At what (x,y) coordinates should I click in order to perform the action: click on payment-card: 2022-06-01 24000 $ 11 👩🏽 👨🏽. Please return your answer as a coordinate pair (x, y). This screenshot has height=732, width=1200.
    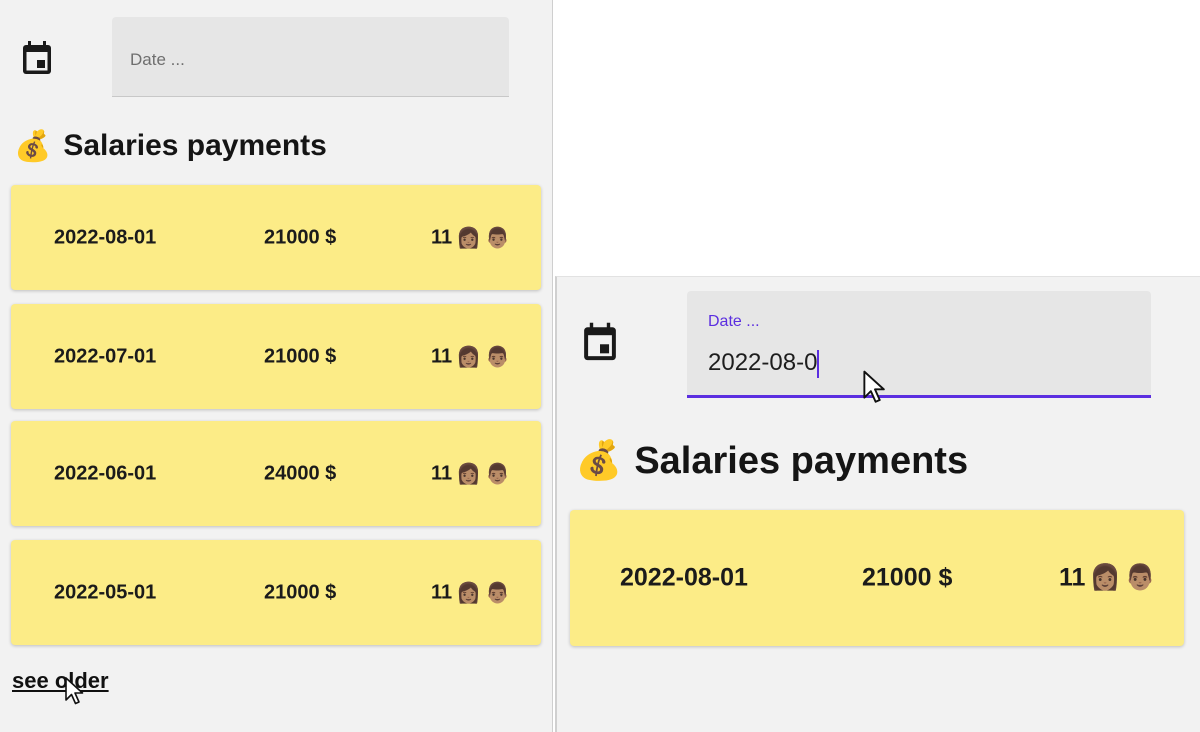
    Looking at the image, I should click on (276, 473).